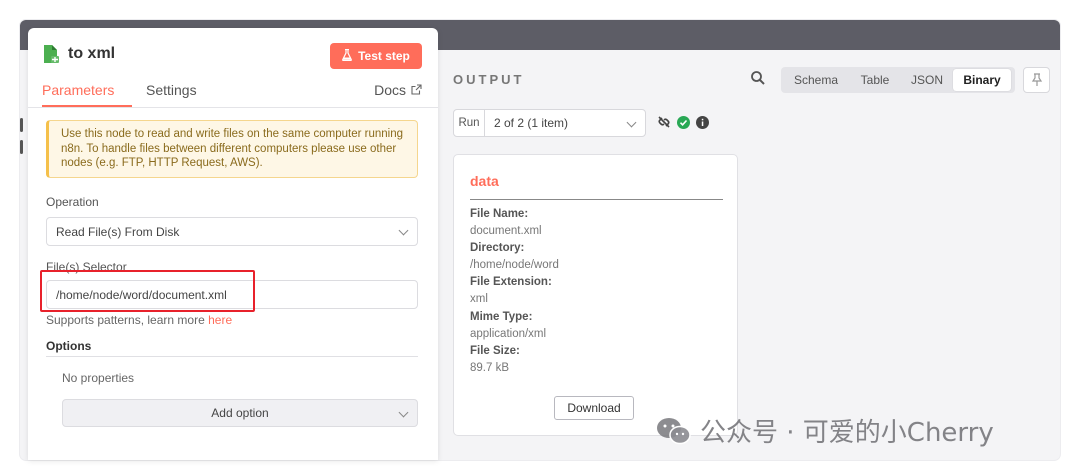 This screenshot has width=1080, height=473. What do you see at coordinates (347, 56) in the screenshot?
I see `flask-icon` at bounding box center [347, 56].